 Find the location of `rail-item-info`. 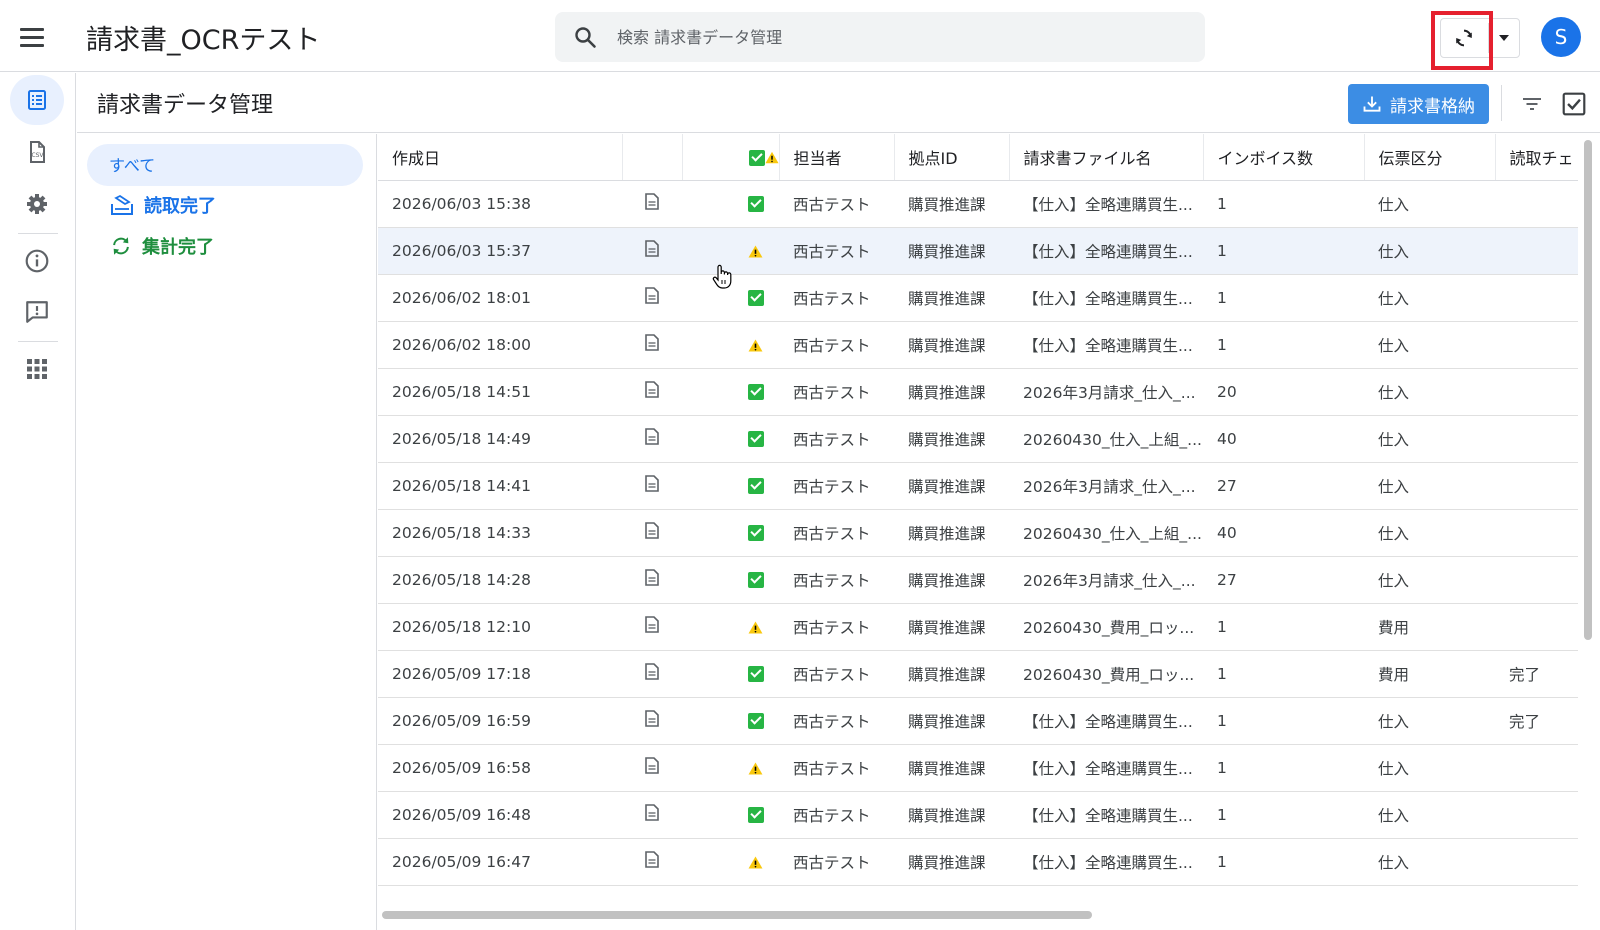

rail-item-info is located at coordinates (37, 261).